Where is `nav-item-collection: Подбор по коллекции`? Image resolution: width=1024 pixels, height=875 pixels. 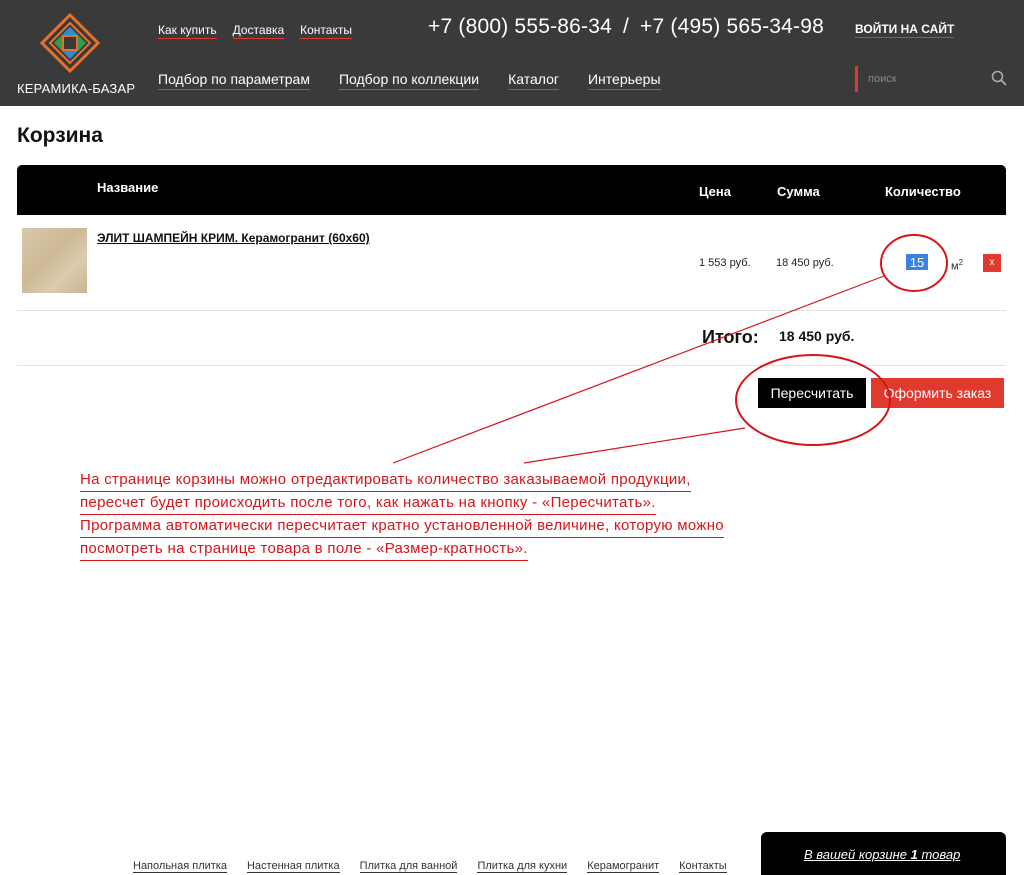
nav-item-collection: Подбор по коллекции is located at coordinates (409, 80).